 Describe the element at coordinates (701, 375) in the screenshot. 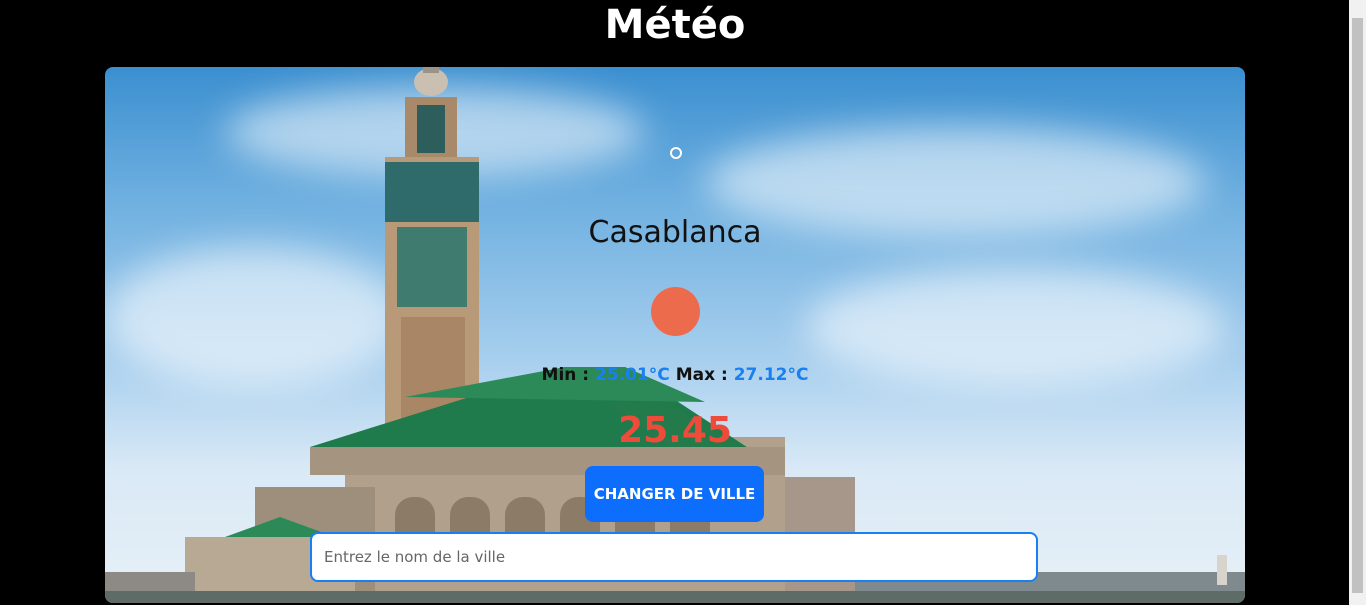

I see `max-label: Max :` at that location.